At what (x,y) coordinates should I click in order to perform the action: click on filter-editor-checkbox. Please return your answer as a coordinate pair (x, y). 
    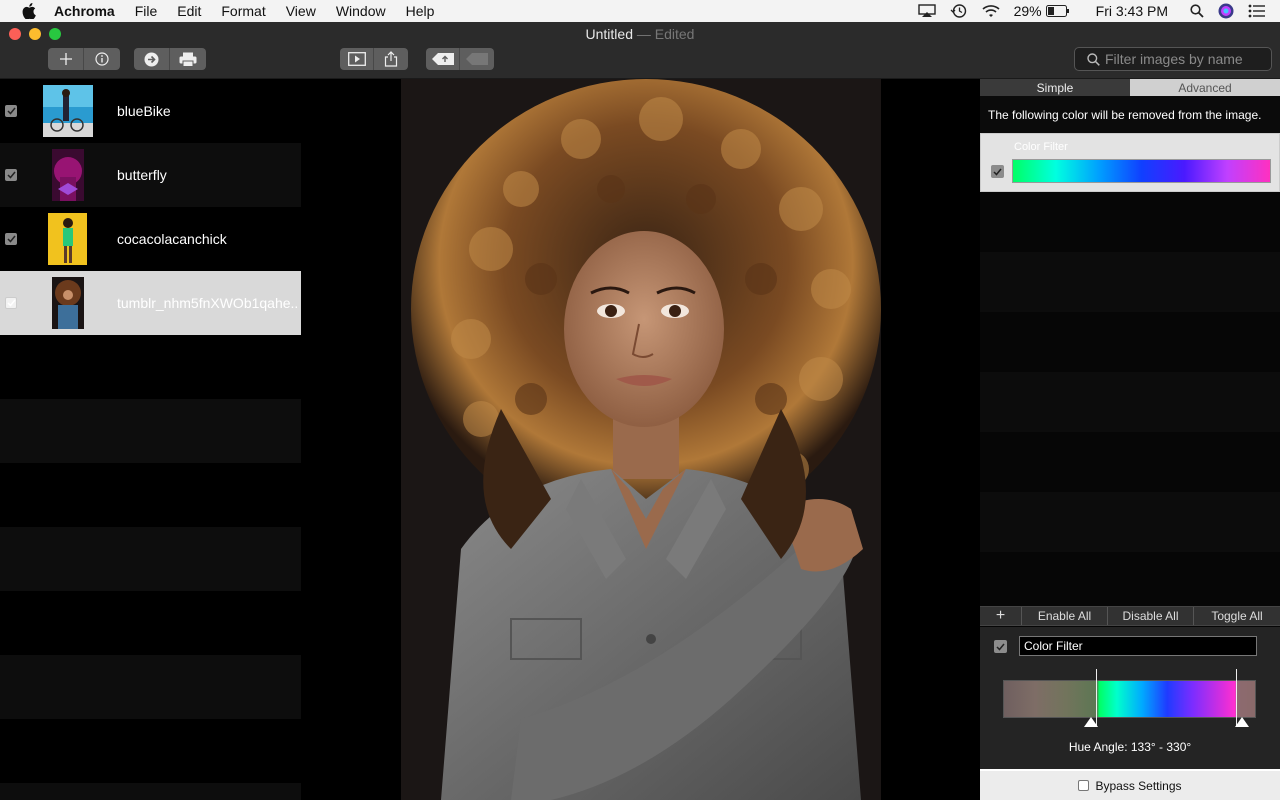
    Looking at the image, I should click on (1000, 646).